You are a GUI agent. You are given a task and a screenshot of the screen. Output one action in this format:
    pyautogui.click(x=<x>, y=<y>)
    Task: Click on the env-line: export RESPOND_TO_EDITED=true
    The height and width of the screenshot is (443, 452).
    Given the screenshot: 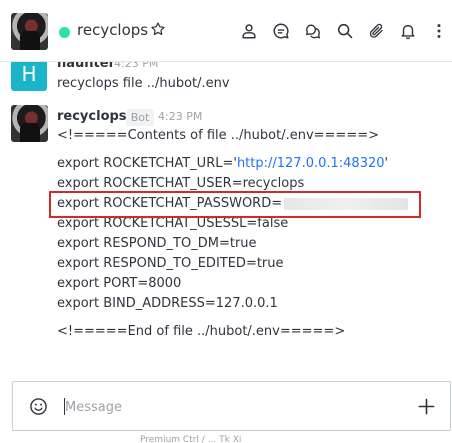 What is the action you would take?
    pyautogui.click(x=170, y=263)
    